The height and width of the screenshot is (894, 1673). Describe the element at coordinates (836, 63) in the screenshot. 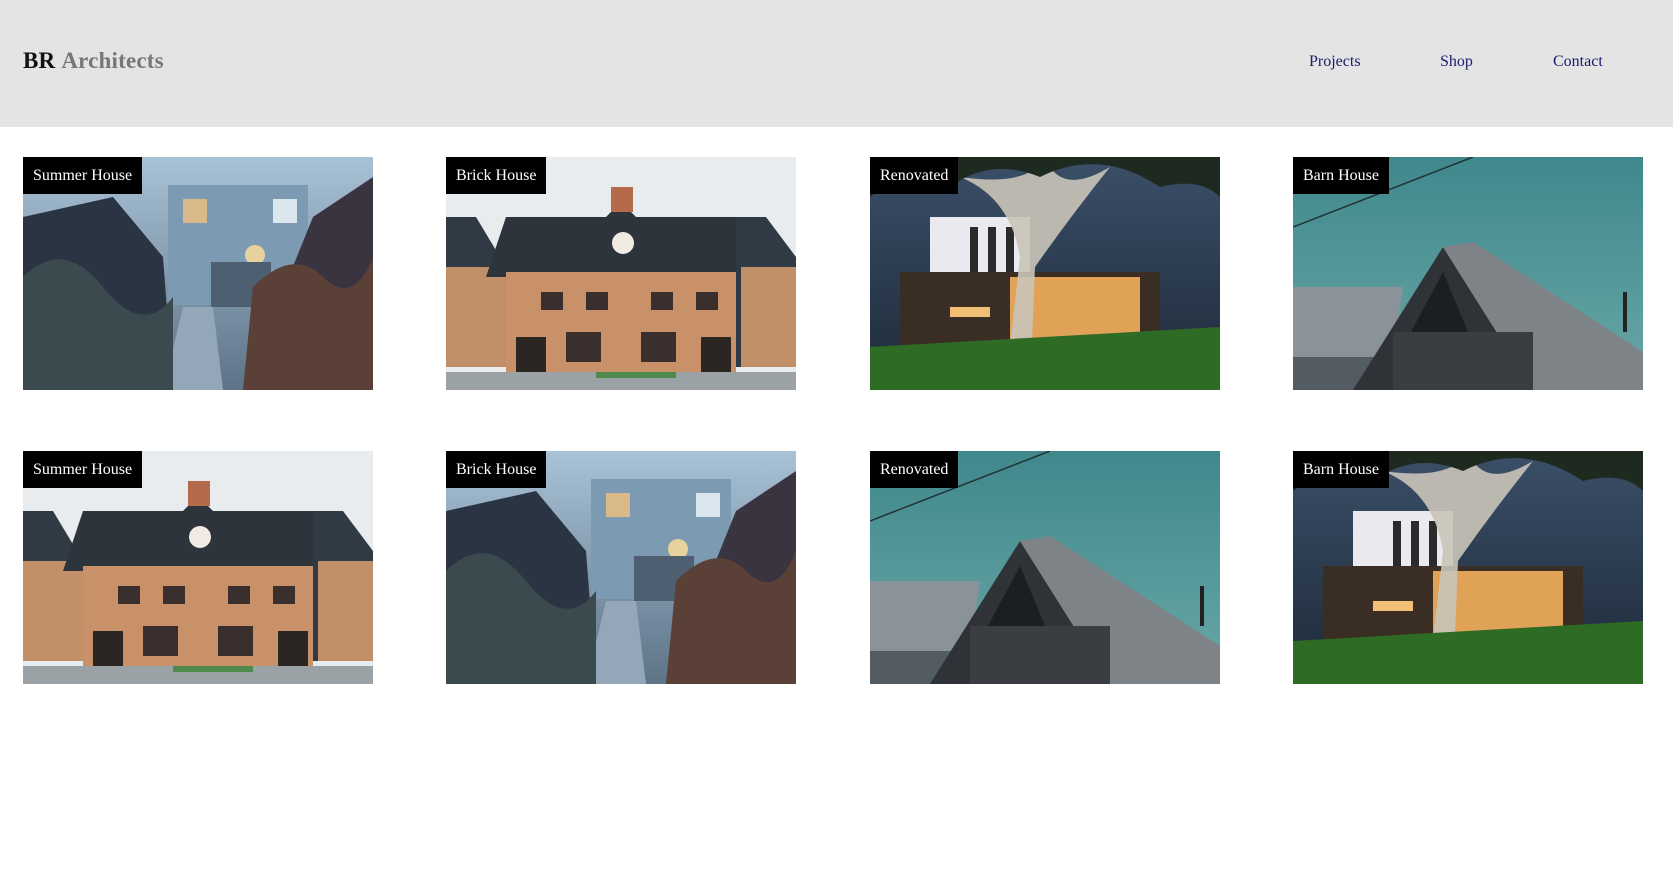

I see `top-header: BR Architects Projects Shop Contact` at that location.